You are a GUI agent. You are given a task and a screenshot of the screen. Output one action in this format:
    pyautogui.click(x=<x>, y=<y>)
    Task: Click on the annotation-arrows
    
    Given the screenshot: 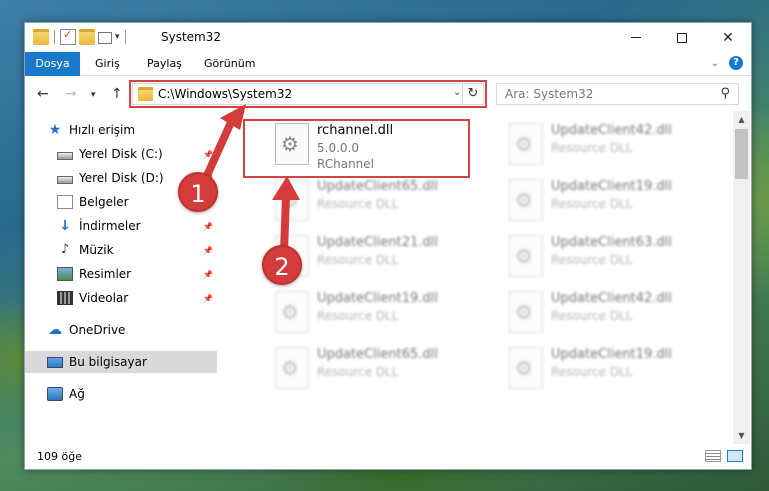 What is the action you would take?
    pyautogui.click(x=250, y=180)
    